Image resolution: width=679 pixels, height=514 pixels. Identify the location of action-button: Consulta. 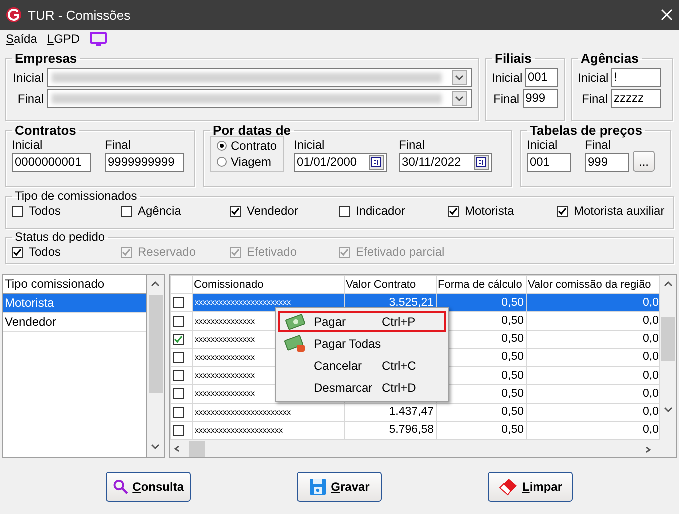
(148, 487).